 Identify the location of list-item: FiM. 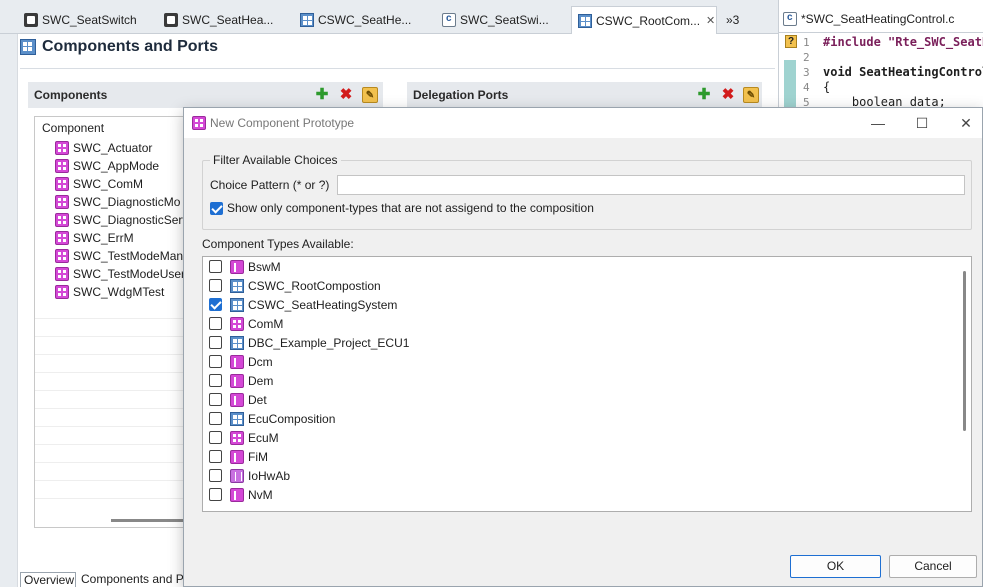
(587, 456).